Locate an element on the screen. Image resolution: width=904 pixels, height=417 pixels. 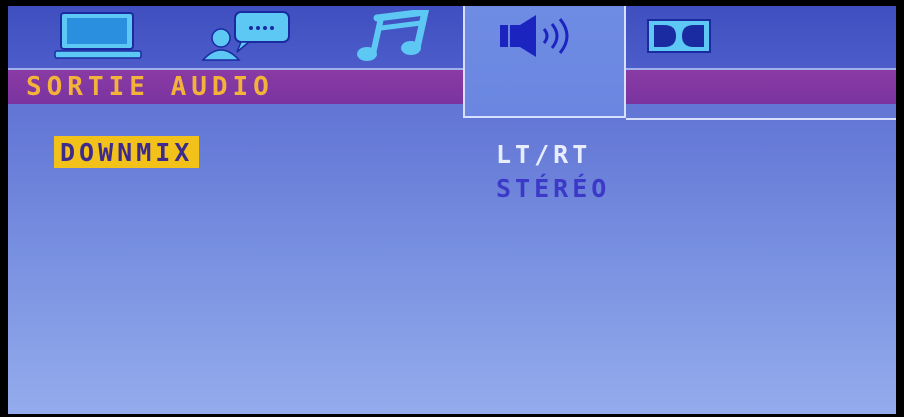
tab-speaker is located at coordinates (538, 36).